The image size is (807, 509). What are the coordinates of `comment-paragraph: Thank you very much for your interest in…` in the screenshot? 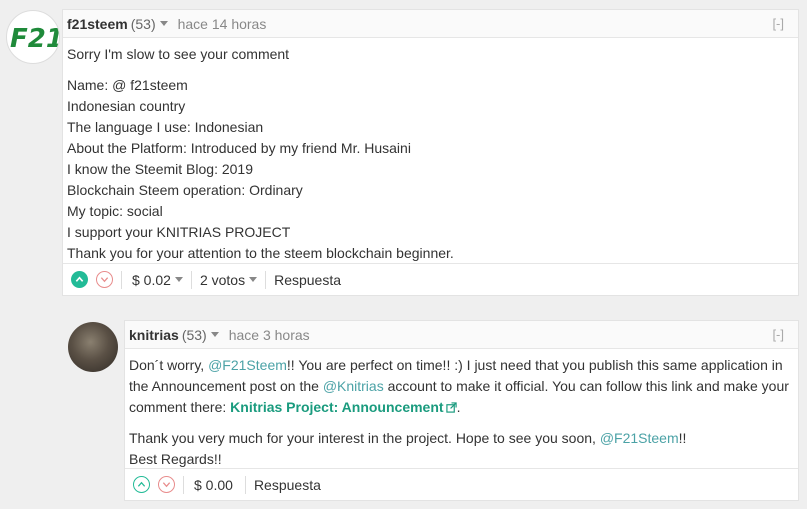 It's located at (408, 438).